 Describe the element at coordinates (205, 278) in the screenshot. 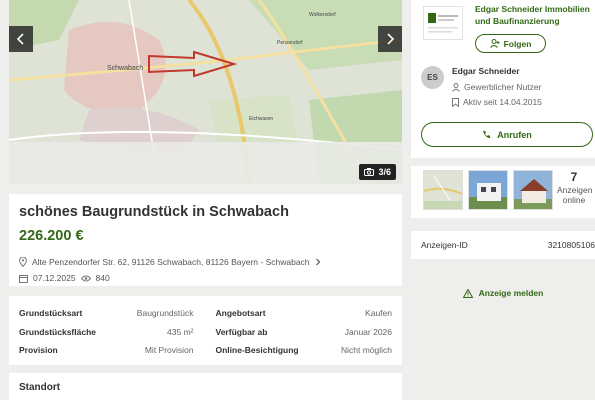

I see `listing-meta: 07.12.2025 840` at that location.